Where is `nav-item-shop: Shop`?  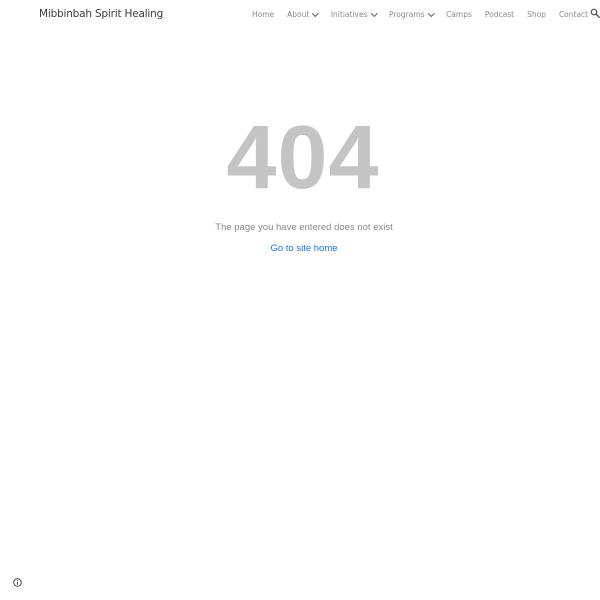
nav-item-shop: Shop is located at coordinates (536, 14).